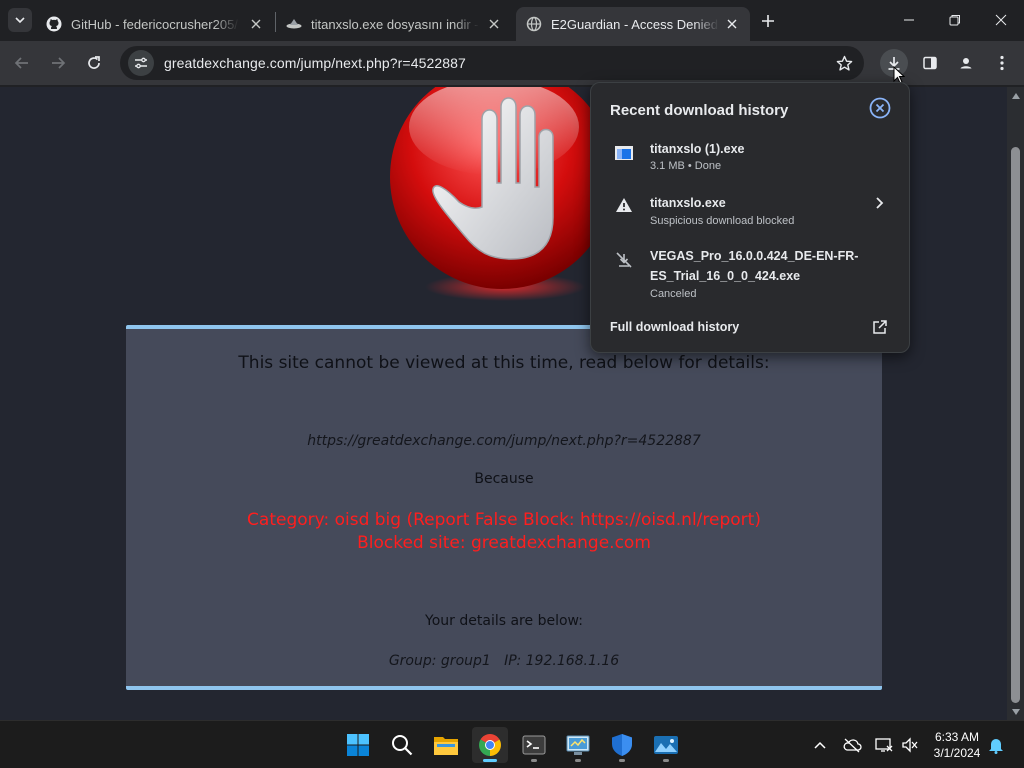 The width and height of the screenshot is (1024, 768). I want to click on profile-icon, so click(966, 63).